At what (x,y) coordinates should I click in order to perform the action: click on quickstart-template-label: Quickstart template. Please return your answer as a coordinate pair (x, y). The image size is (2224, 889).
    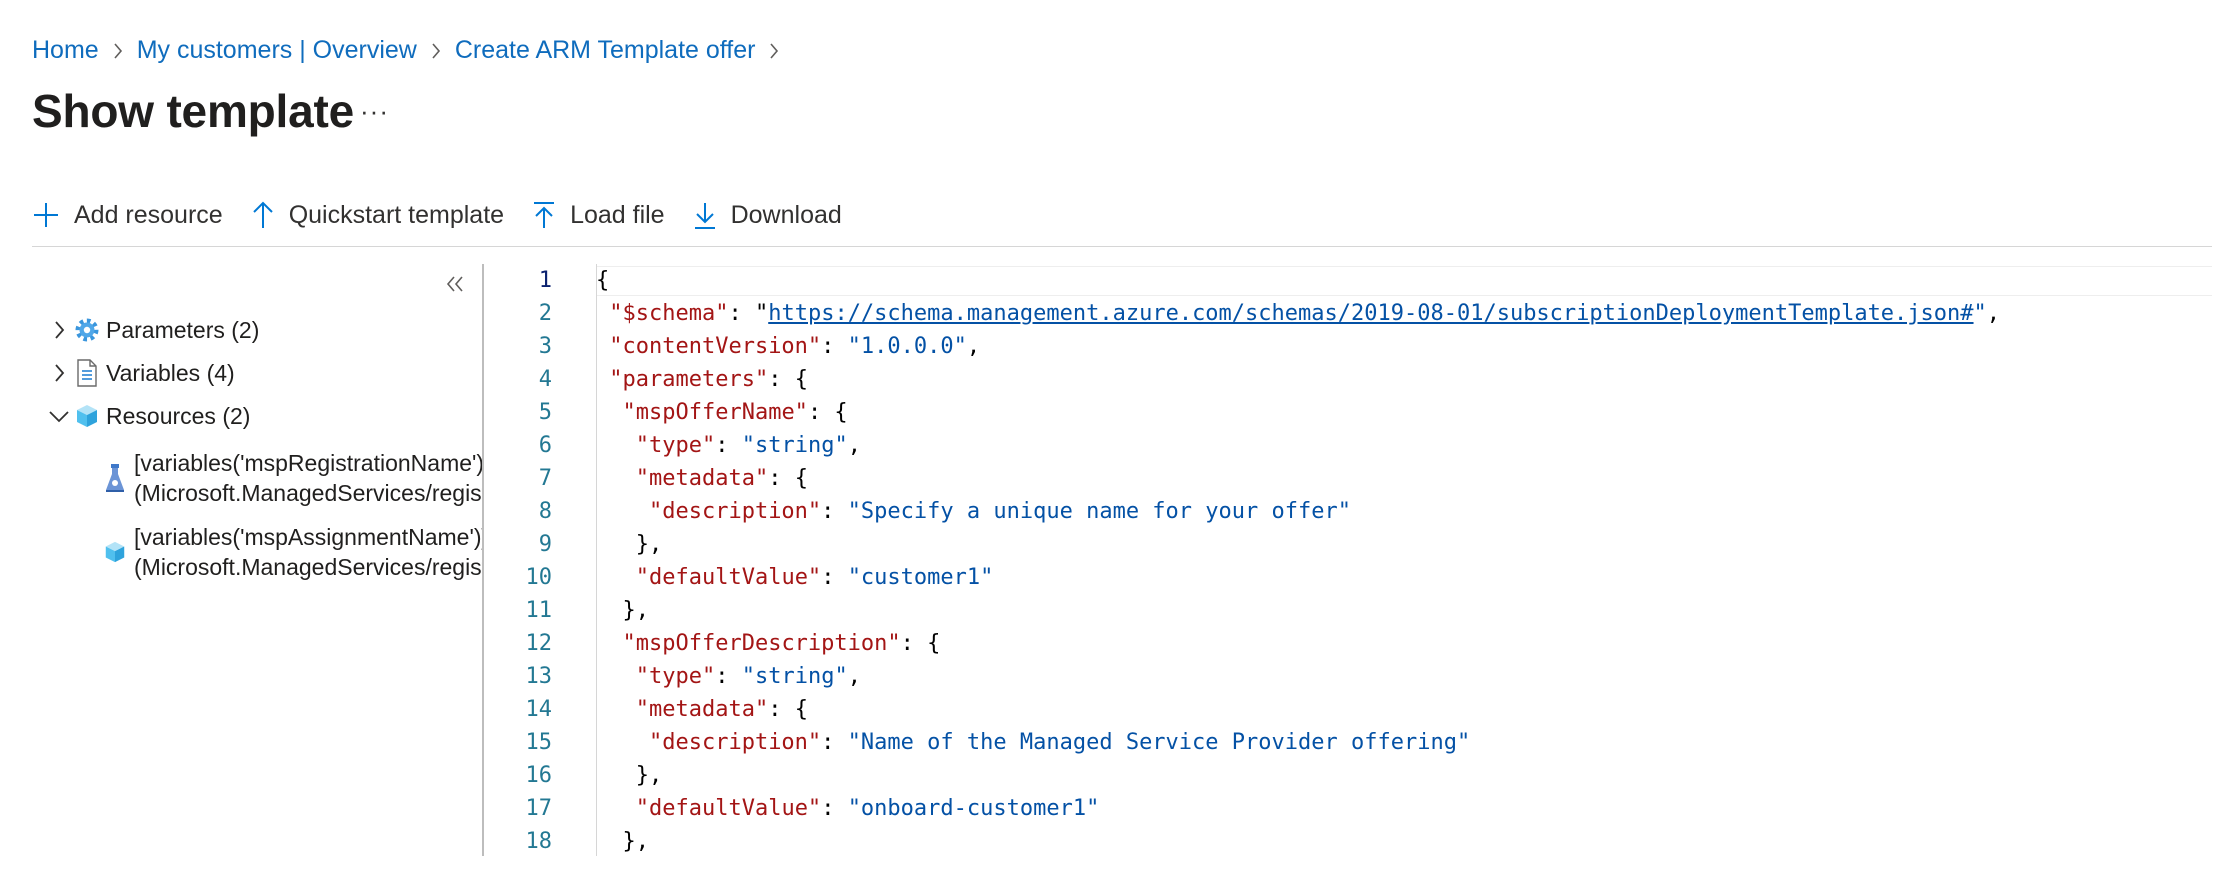
    Looking at the image, I should click on (396, 214).